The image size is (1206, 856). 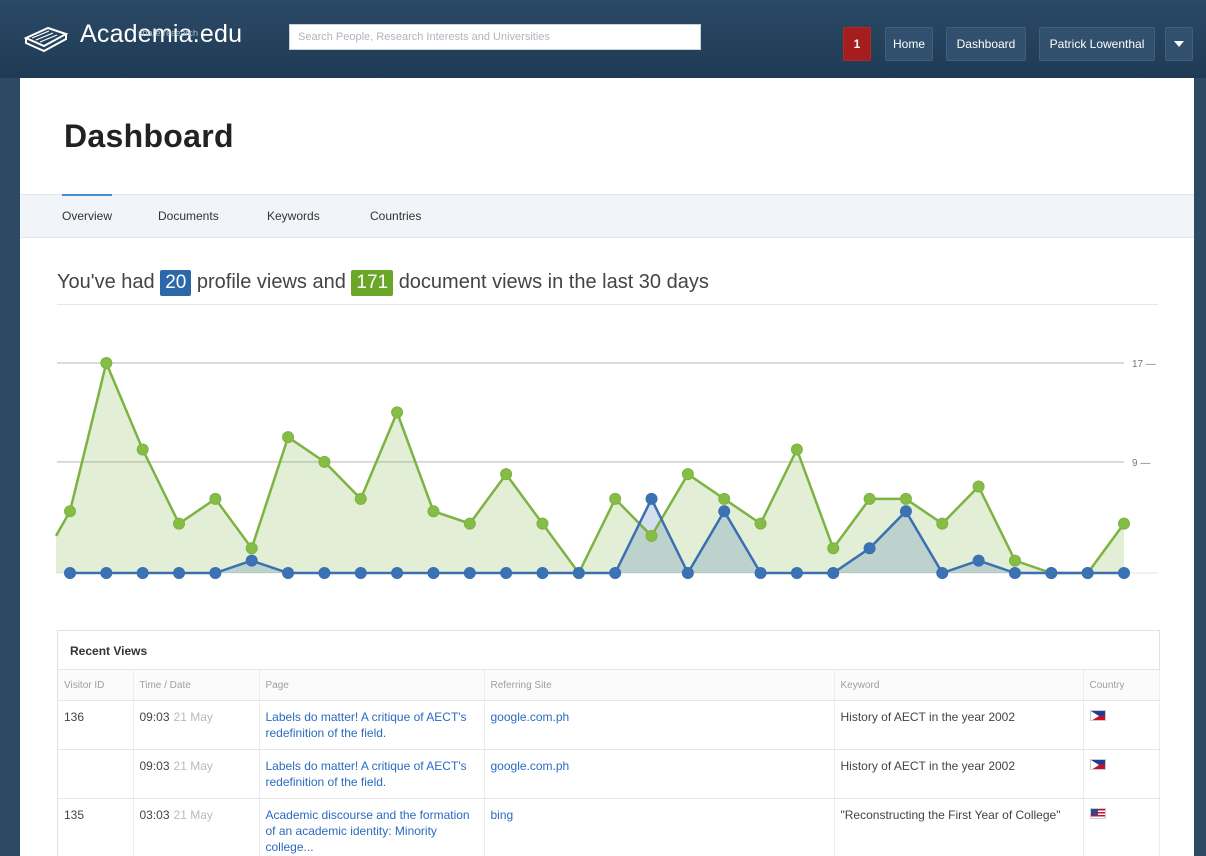 I want to click on column-header: Page, so click(x=372, y=685).